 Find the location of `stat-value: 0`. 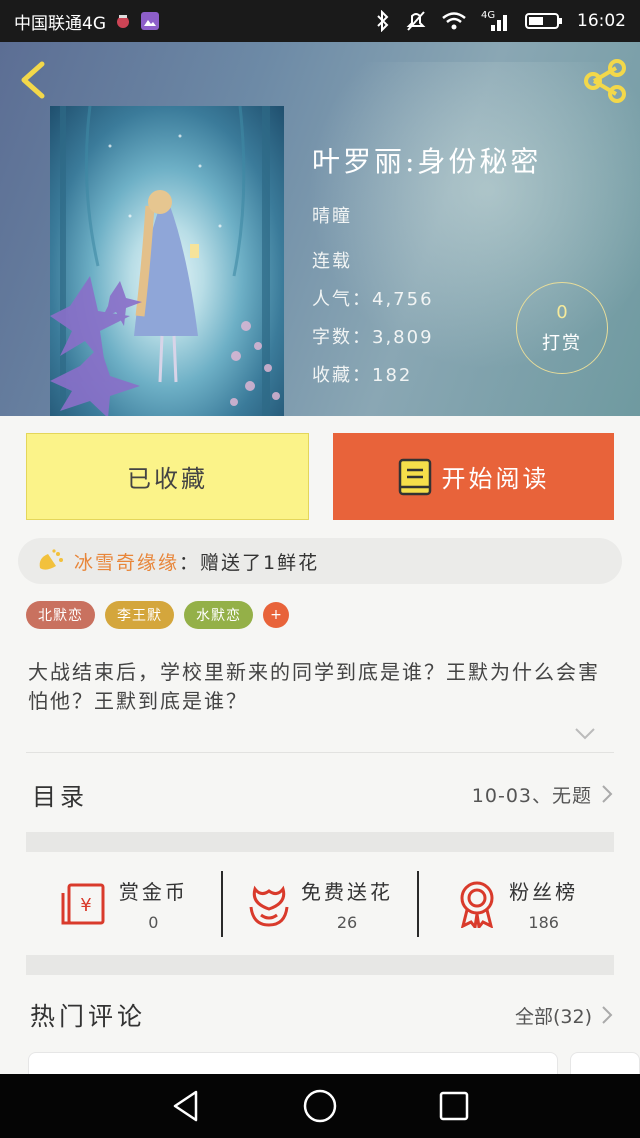

stat-value: 0 is located at coordinates (153, 922).